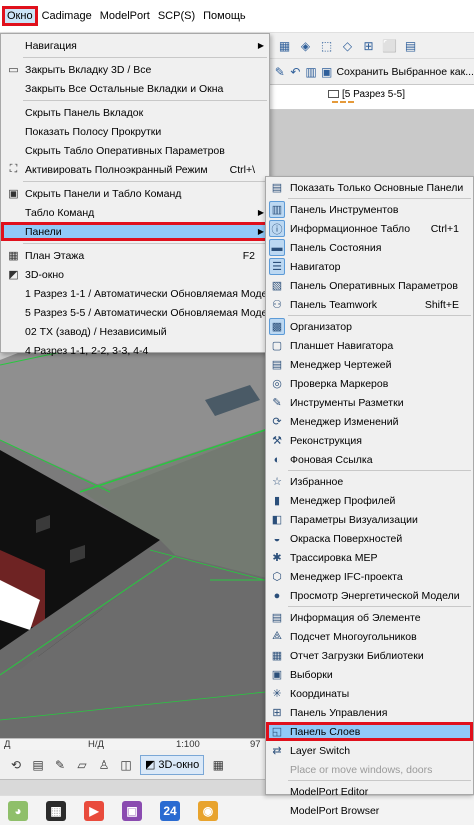 The width and height of the screenshot is (474, 825). Describe the element at coordinates (369, 674) in the screenshot. I see `panels-item-25: ▣ Выборки` at that location.